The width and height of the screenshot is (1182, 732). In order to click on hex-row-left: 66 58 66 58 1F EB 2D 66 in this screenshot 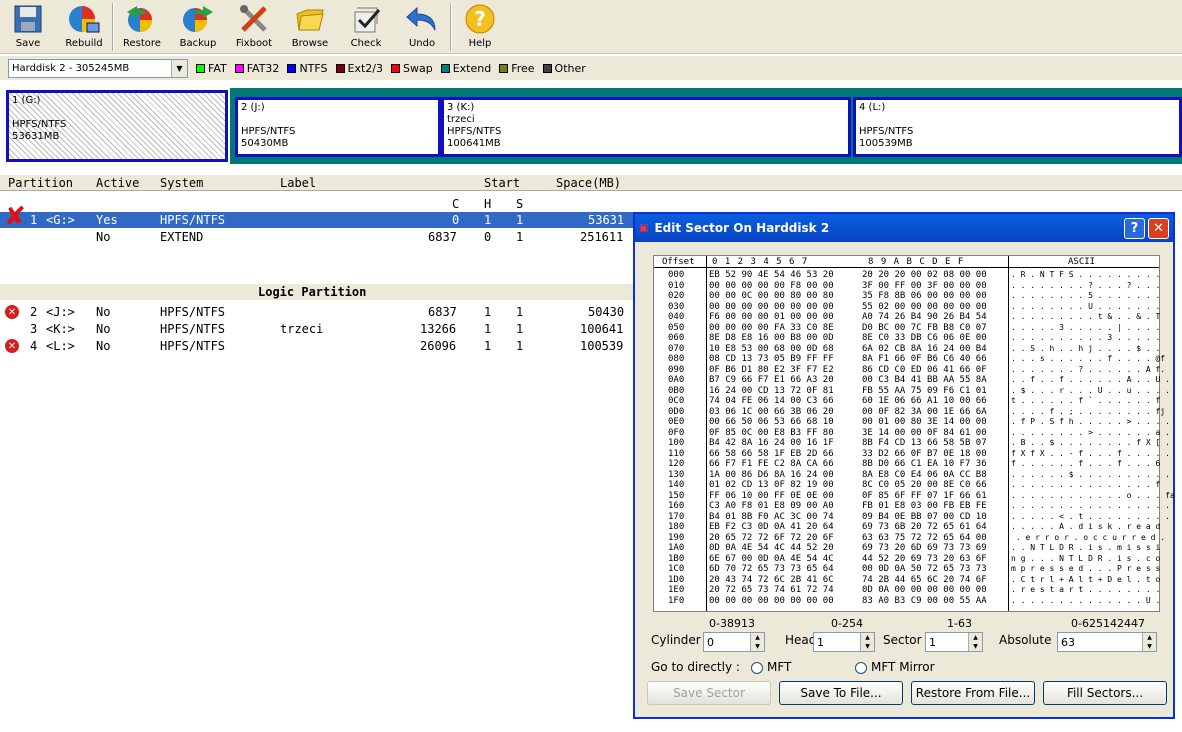, I will do `click(771, 454)`.